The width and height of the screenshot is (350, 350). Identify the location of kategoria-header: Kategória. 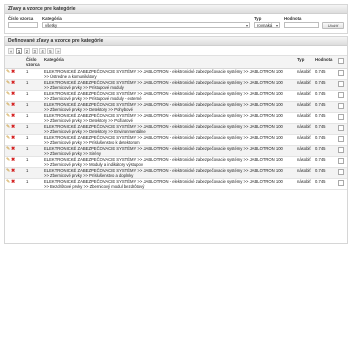
(169, 62).